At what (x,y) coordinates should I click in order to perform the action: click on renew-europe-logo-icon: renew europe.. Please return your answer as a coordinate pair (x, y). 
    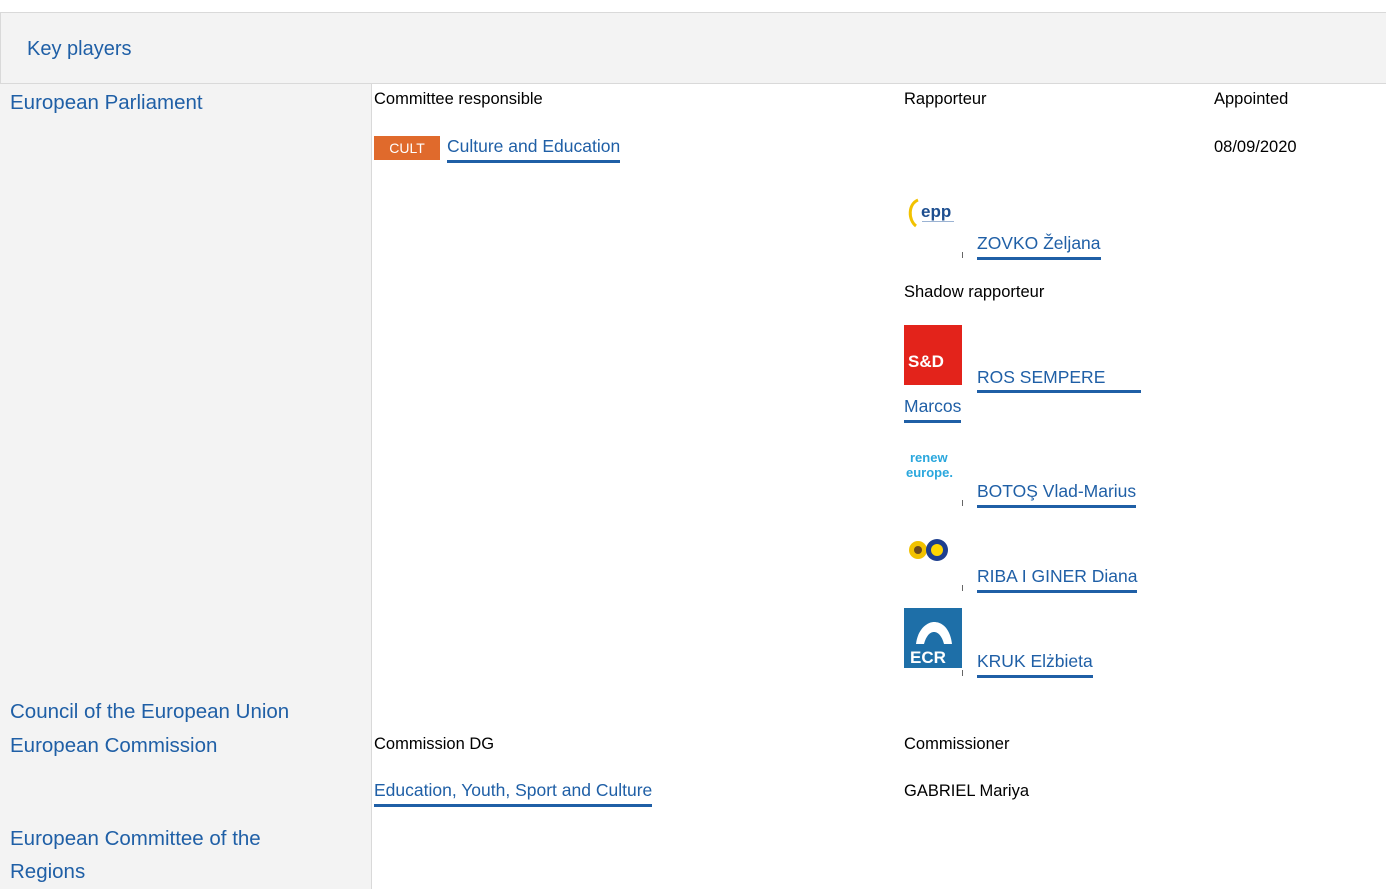
    Looking at the image, I should click on (933, 470).